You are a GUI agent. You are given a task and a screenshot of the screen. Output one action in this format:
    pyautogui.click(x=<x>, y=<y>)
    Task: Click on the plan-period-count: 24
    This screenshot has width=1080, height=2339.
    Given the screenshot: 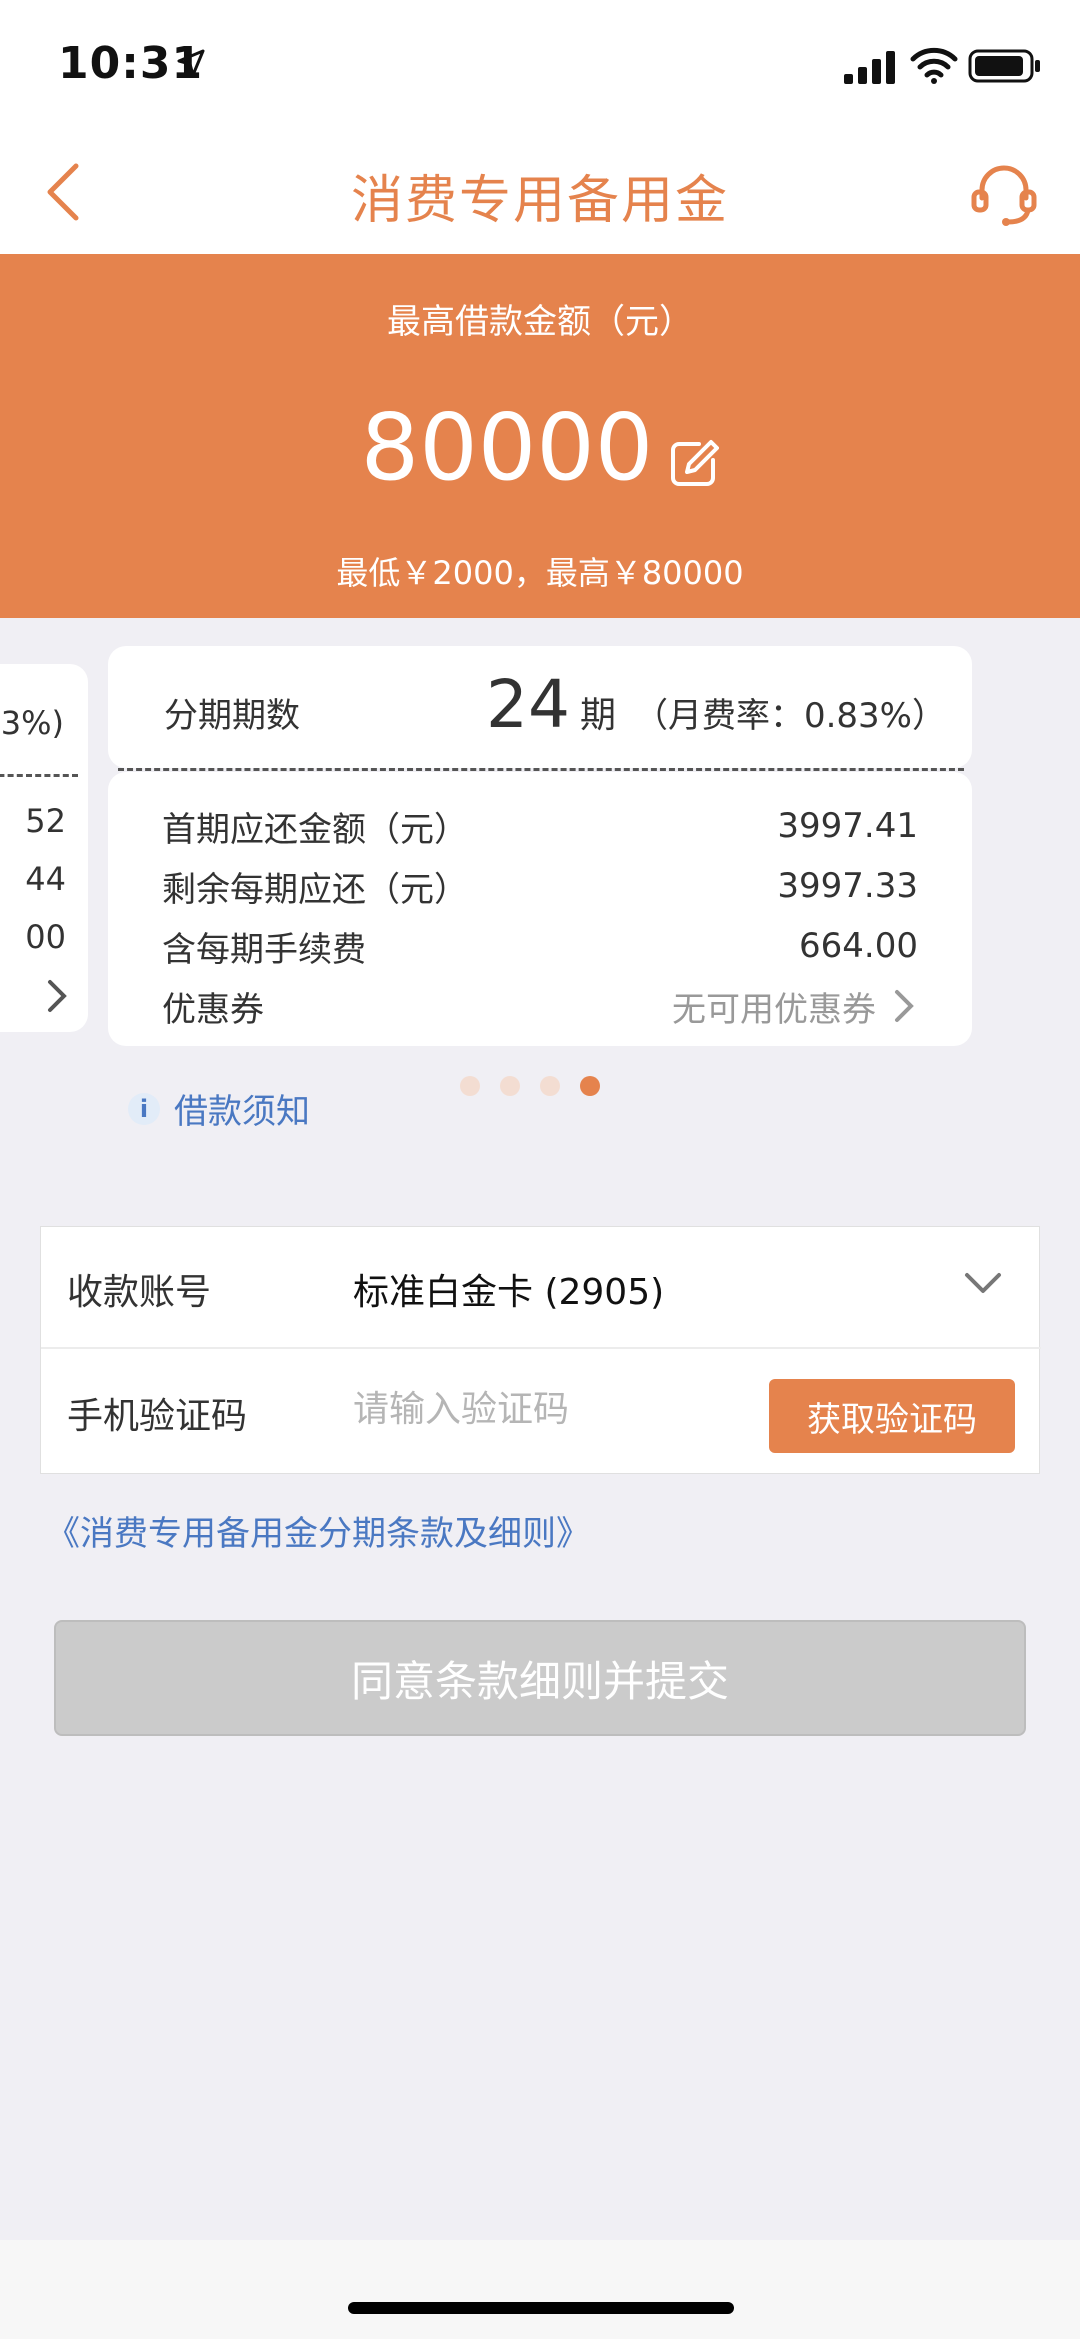 What is the action you would take?
    pyautogui.click(x=527, y=704)
    